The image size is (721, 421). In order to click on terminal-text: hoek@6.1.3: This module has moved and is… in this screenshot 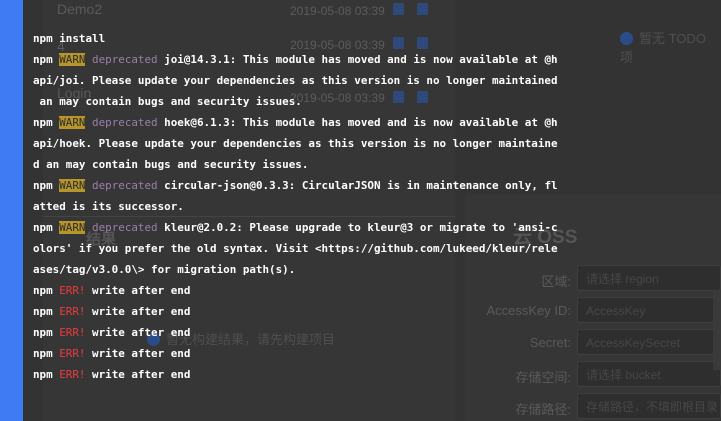, I will do `click(357, 122)`.